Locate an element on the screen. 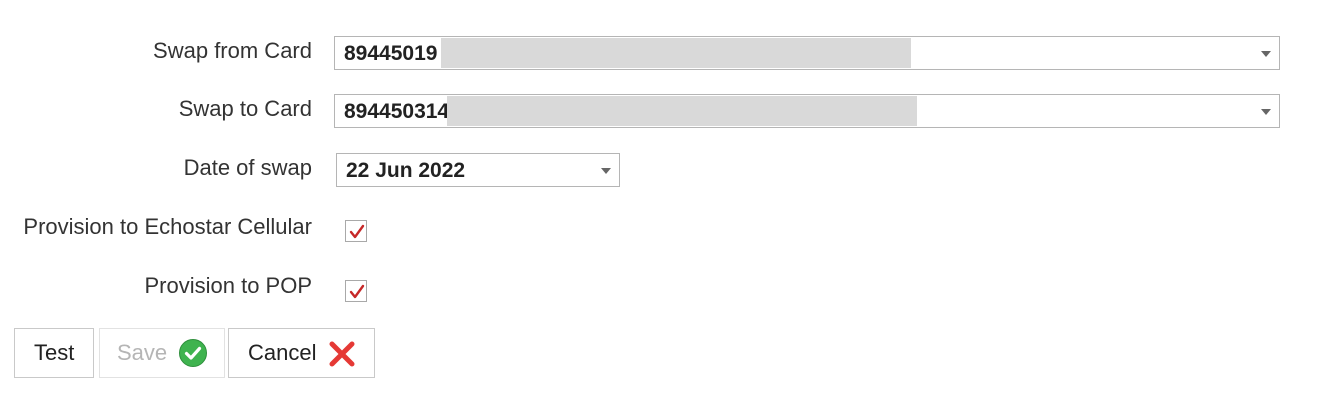 The height and width of the screenshot is (417, 1322). save-button-label: Save is located at coordinates (142, 352).